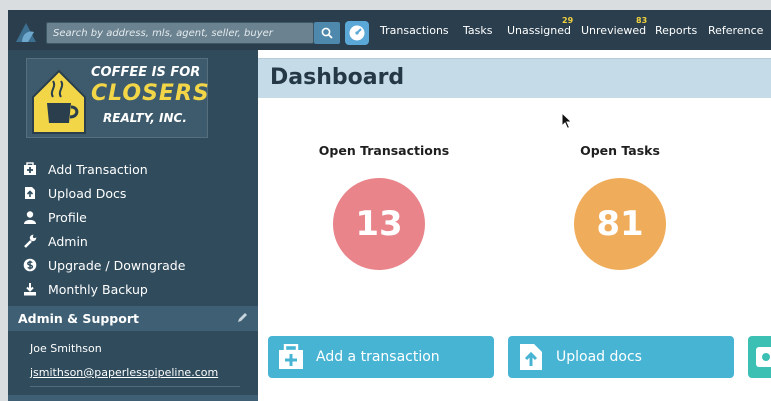 This screenshot has width=771, height=401. Describe the element at coordinates (414, 30) in the screenshot. I see `nav-transactions: Transactions` at that location.